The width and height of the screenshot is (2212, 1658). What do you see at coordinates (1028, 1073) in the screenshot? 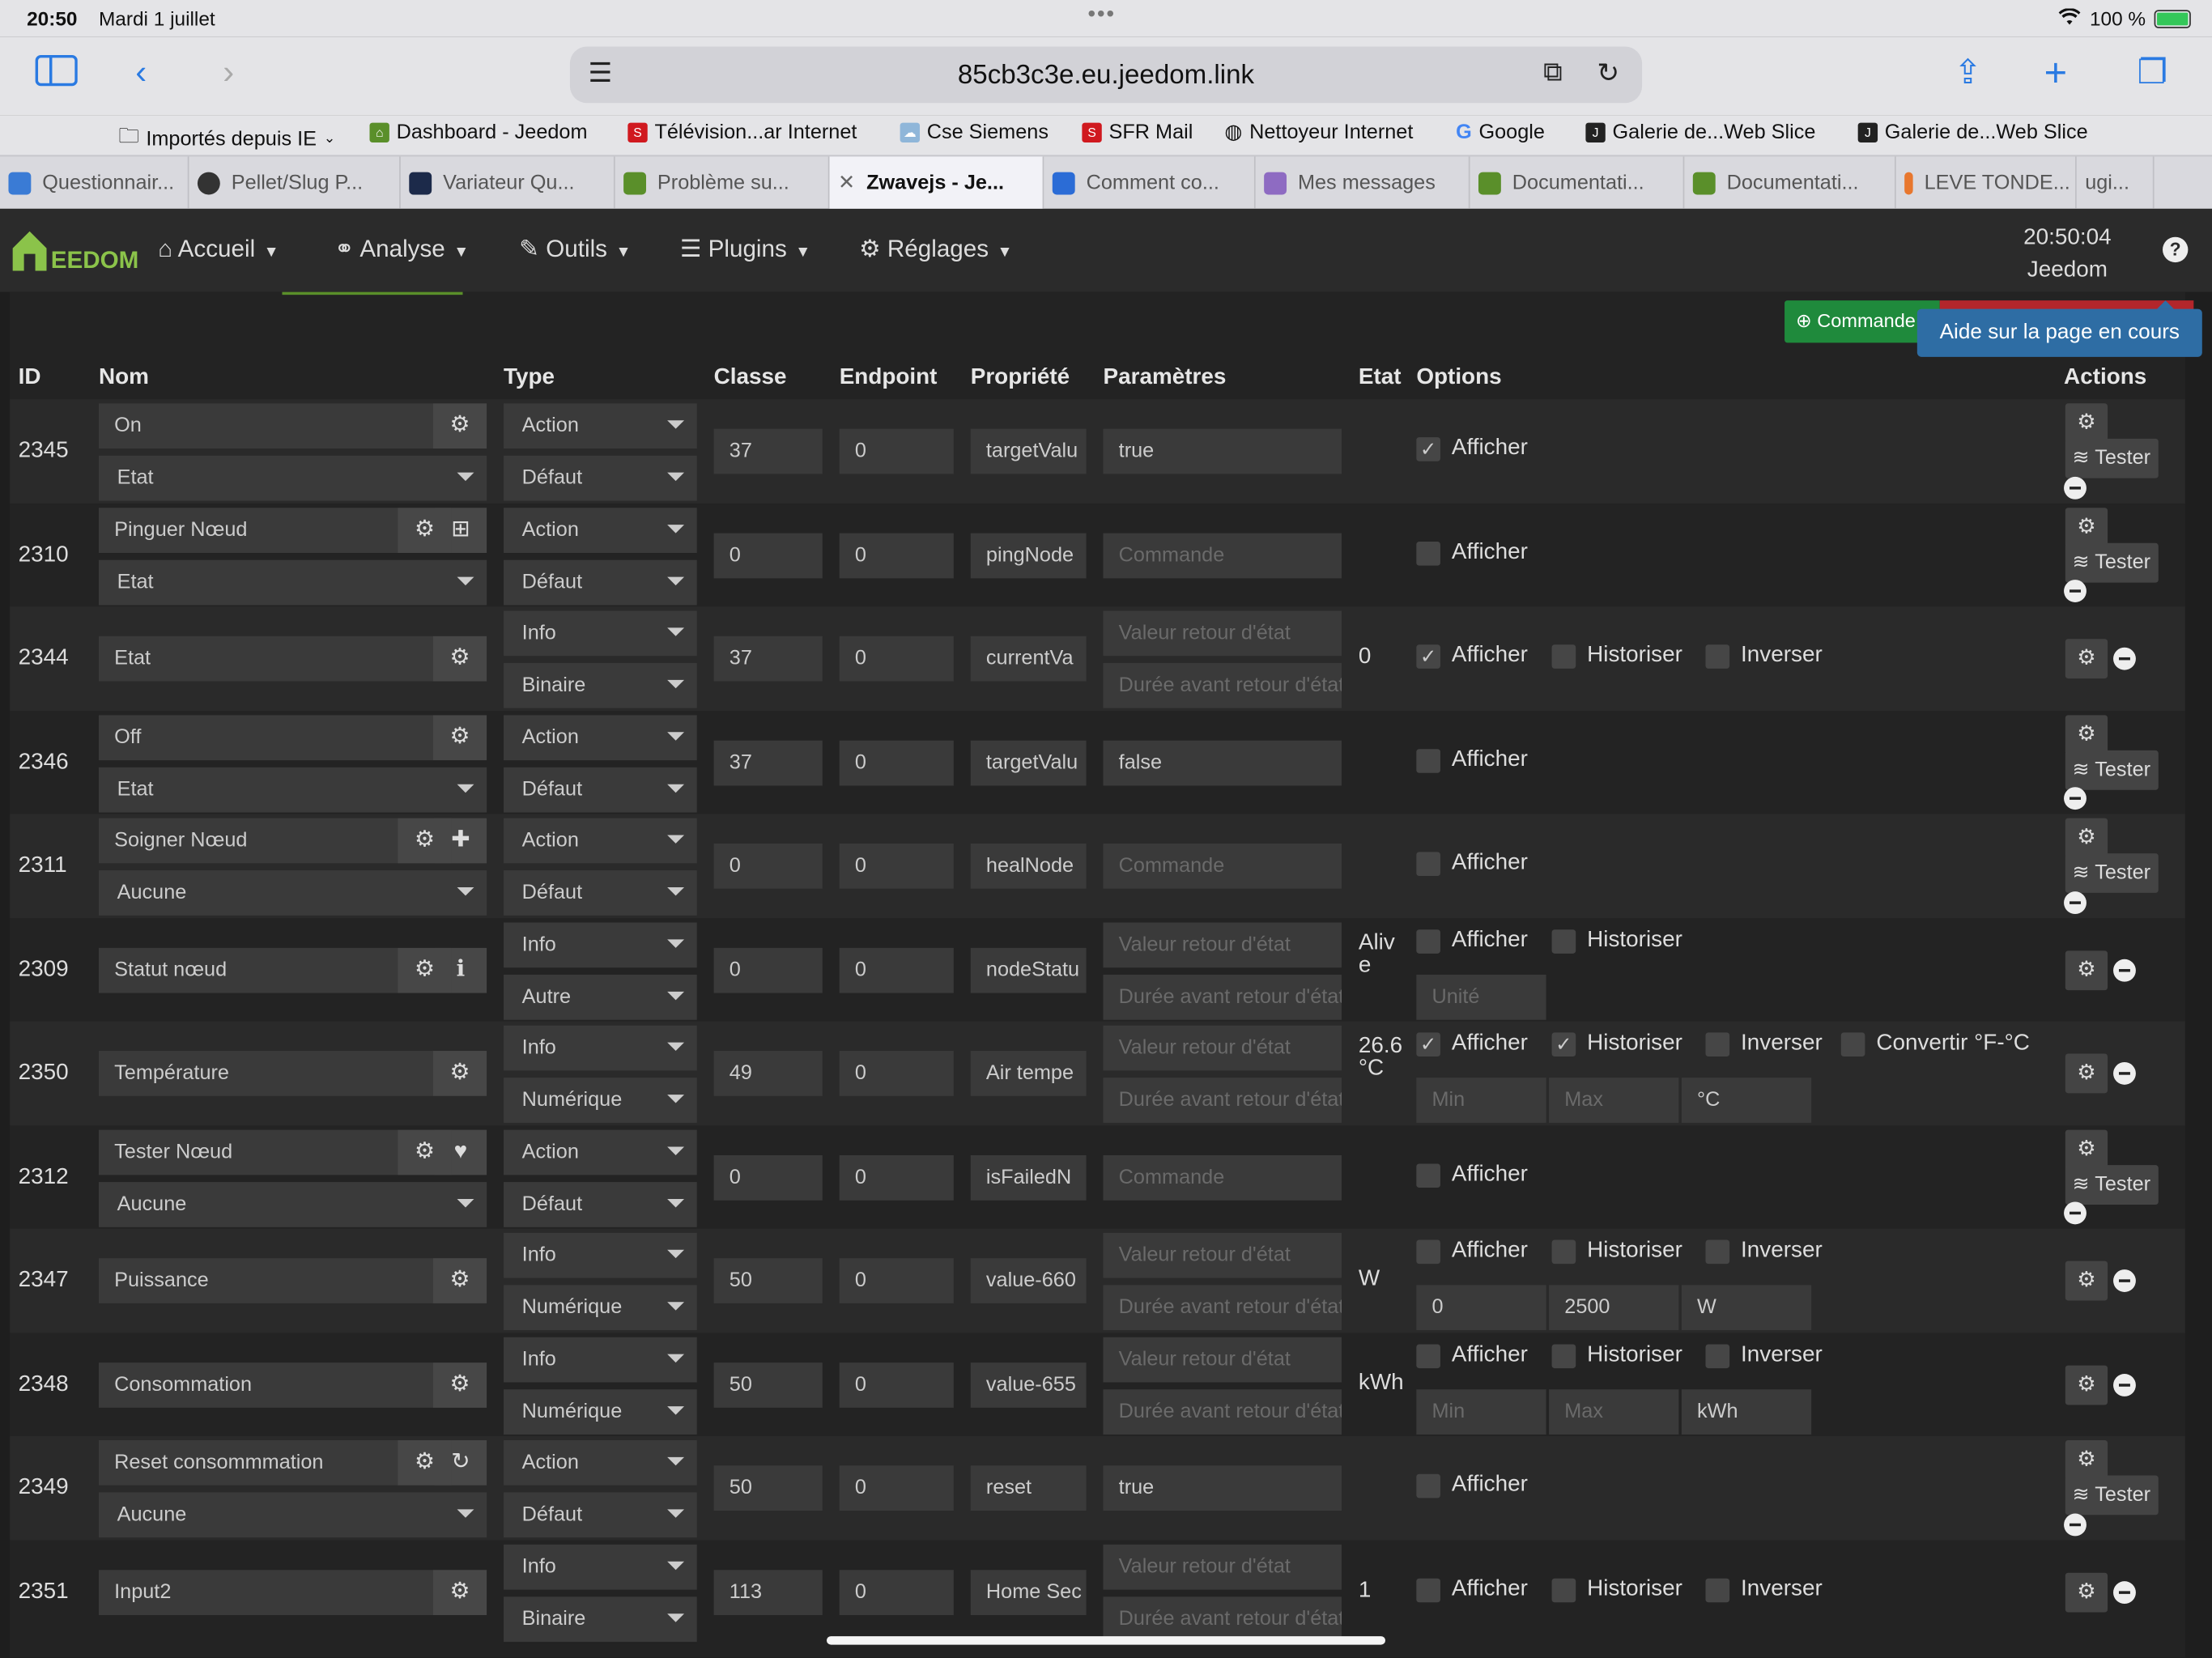
I see `propriete-input: Air tempe` at bounding box center [1028, 1073].